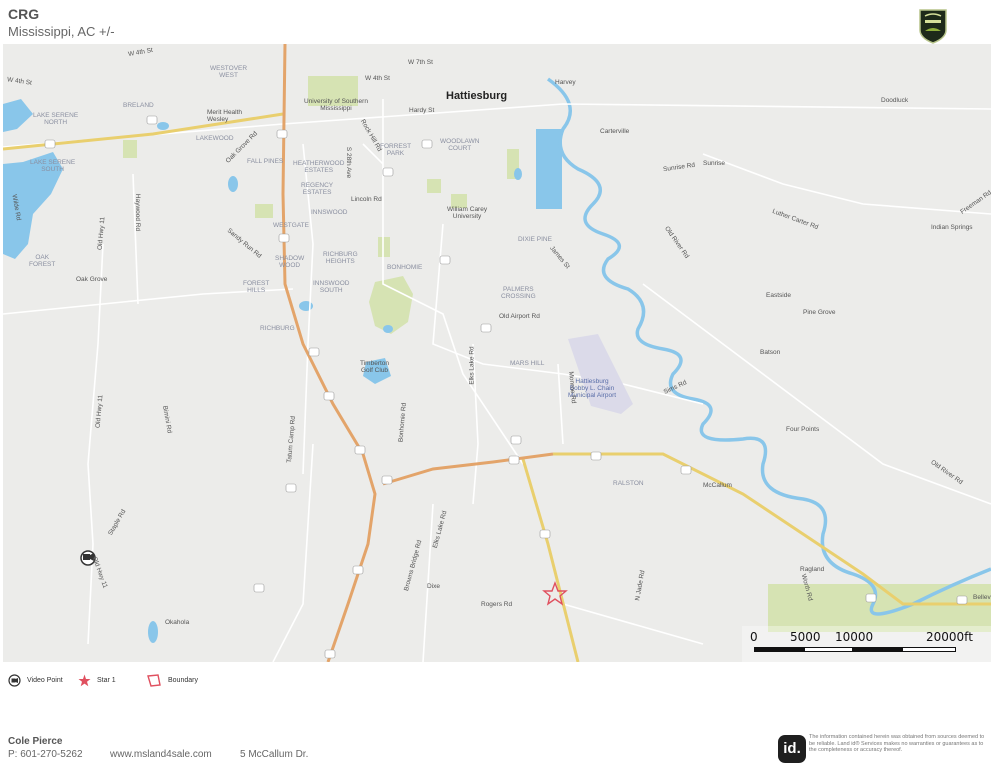 Image resolution: width=993 pixels, height=767 pixels. What do you see at coordinates (565, 82) in the screenshot?
I see `place-label: Harvey` at bounding box center [565, 82].